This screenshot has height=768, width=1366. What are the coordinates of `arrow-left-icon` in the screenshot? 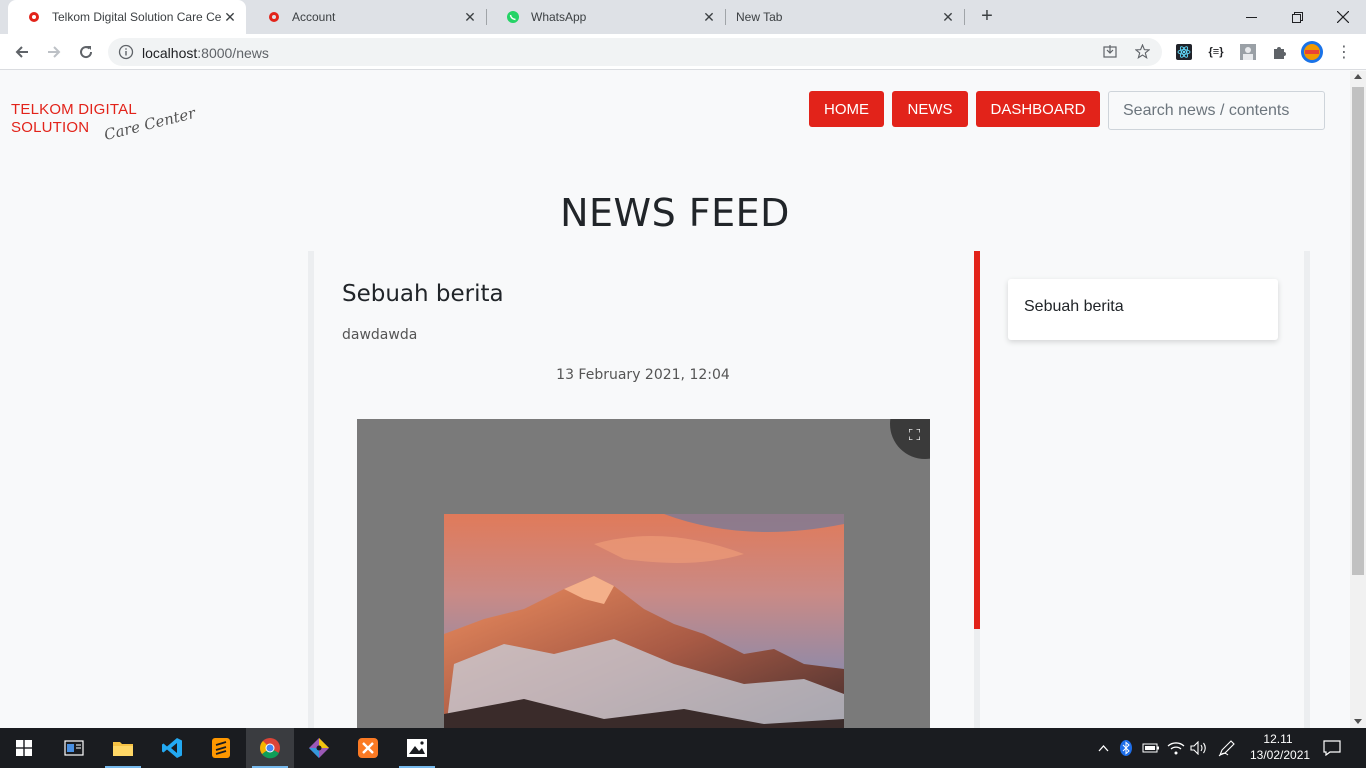 It's located at (21, 52).